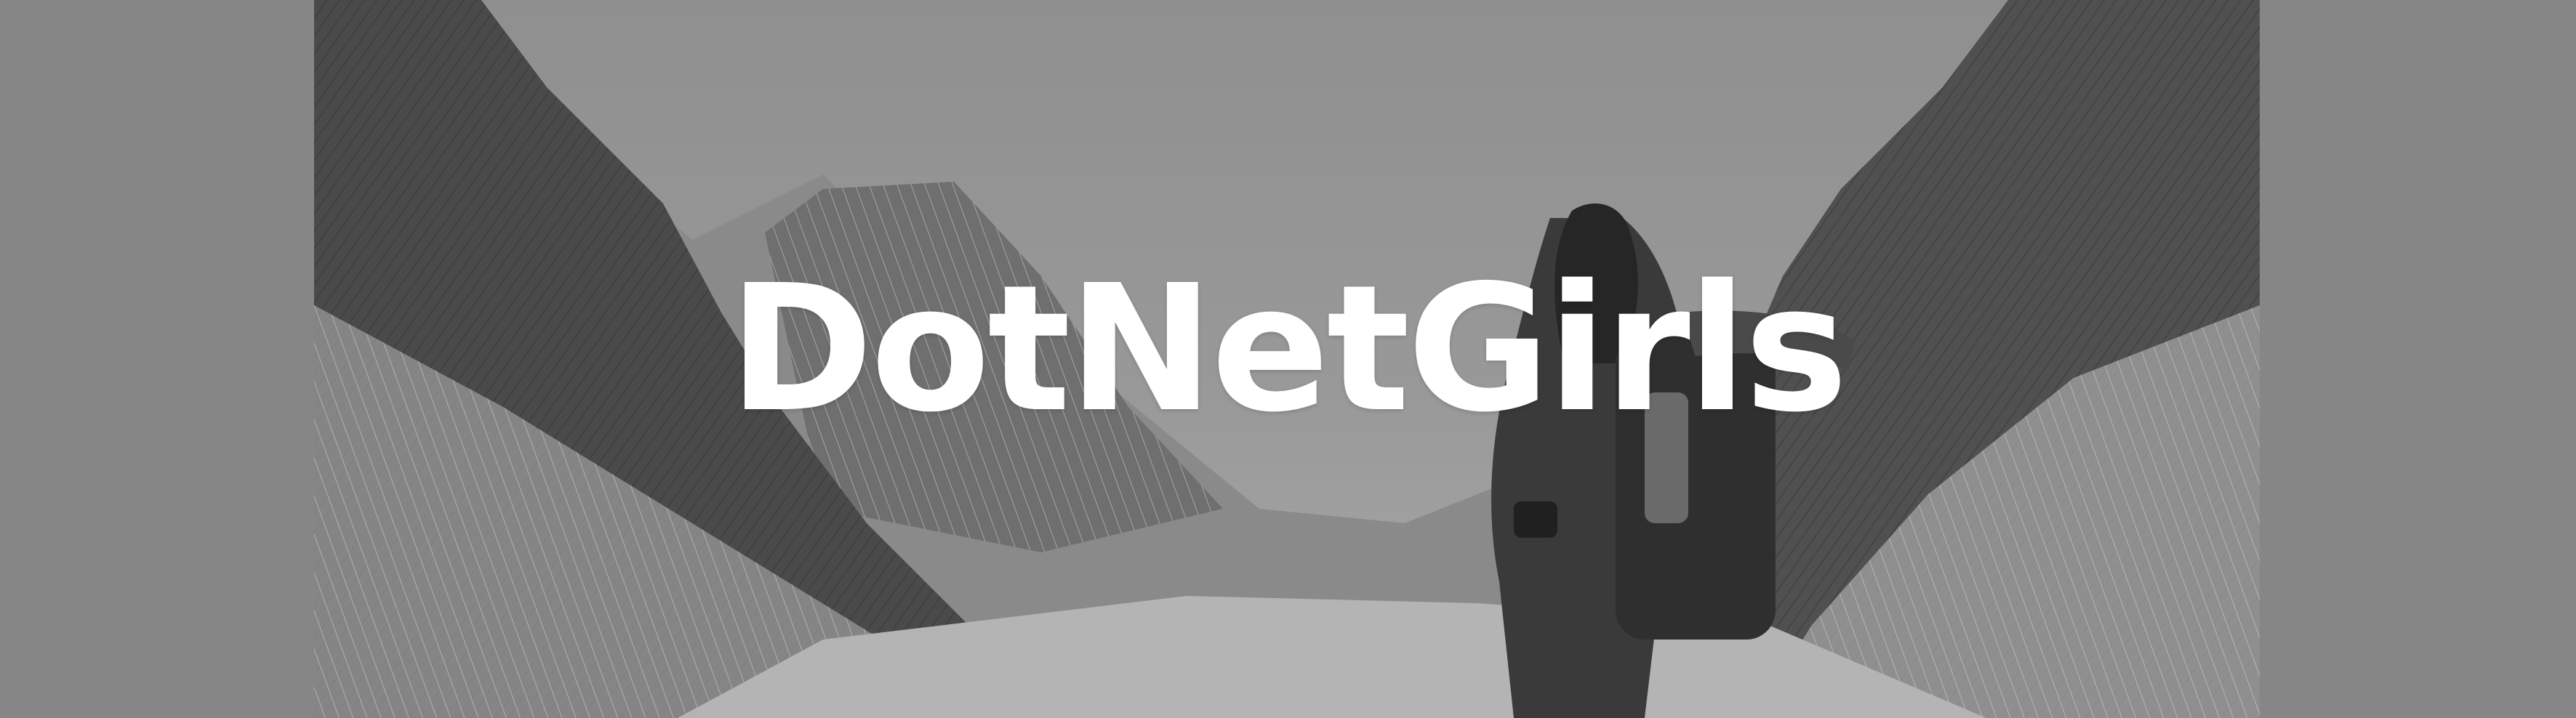 Image resolution: width=2576 pixels, height=718 pixels. Describe the element at coordinates (1289, 349) in the screenshot. I see `banner-title: DotNetGirls` at that location.